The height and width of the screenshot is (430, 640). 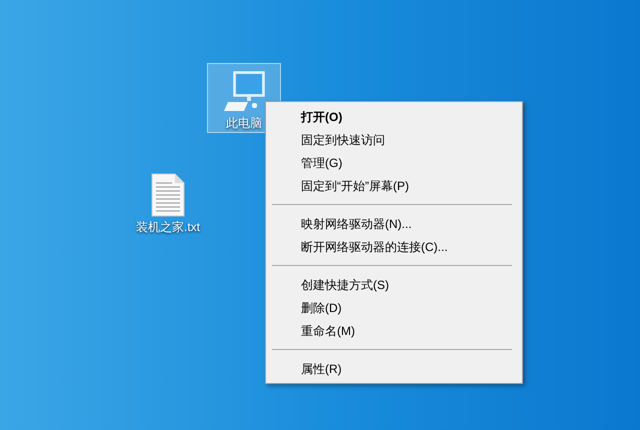 I want to click on icon-label: 此电脑, so click(x=244, y=123).